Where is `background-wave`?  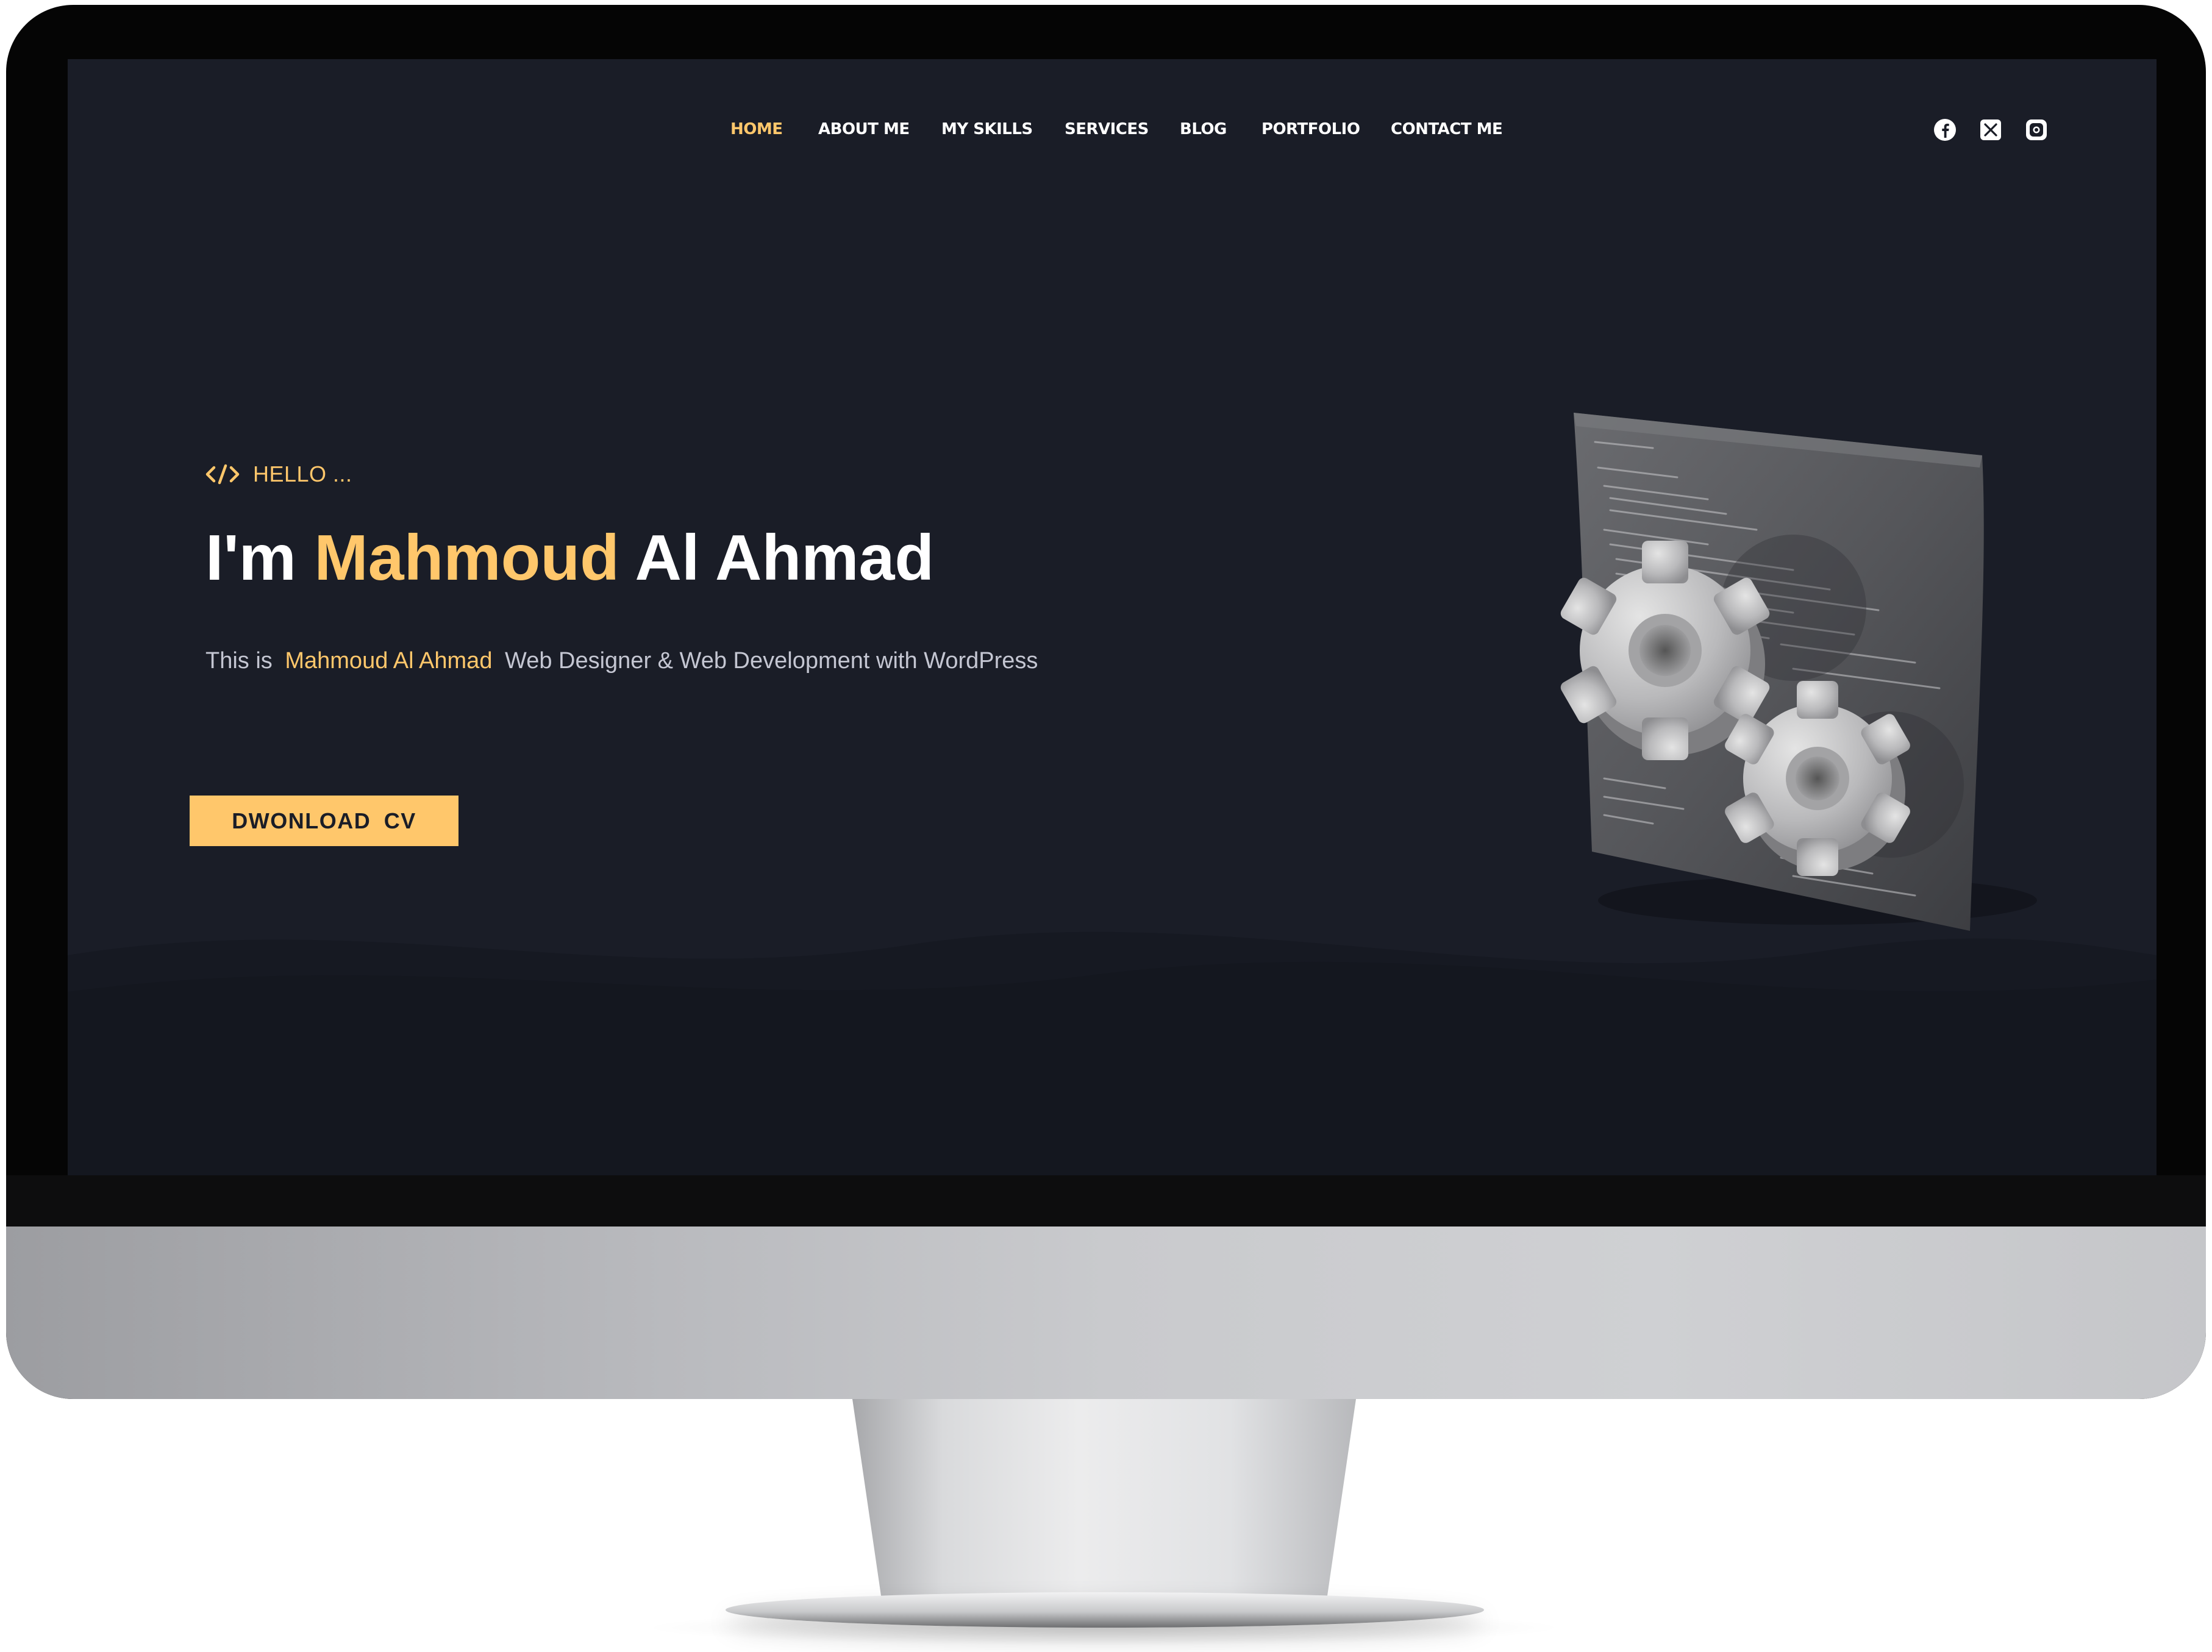
background-wave is located at coordinates (1112, 1053).